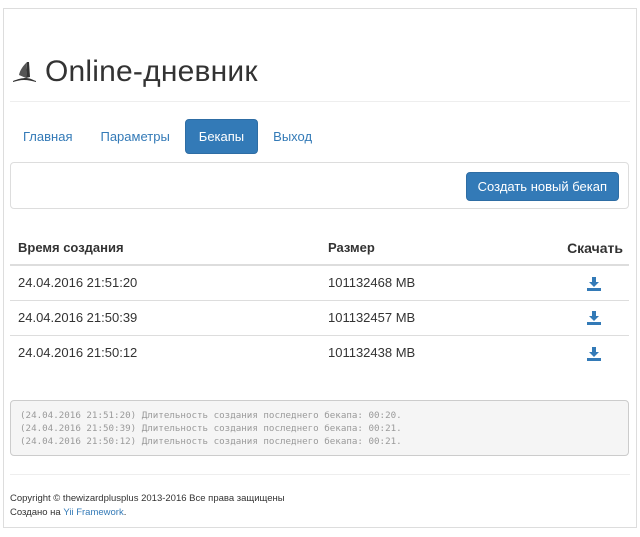 This screenshot has height=537, width=640. I want to click on quill-pen-icon, so click(24, 72).